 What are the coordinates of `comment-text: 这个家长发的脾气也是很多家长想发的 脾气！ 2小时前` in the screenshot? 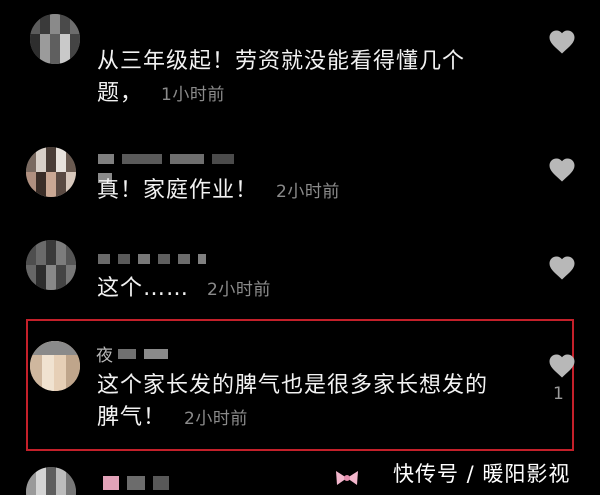 It's located at (293, 401).